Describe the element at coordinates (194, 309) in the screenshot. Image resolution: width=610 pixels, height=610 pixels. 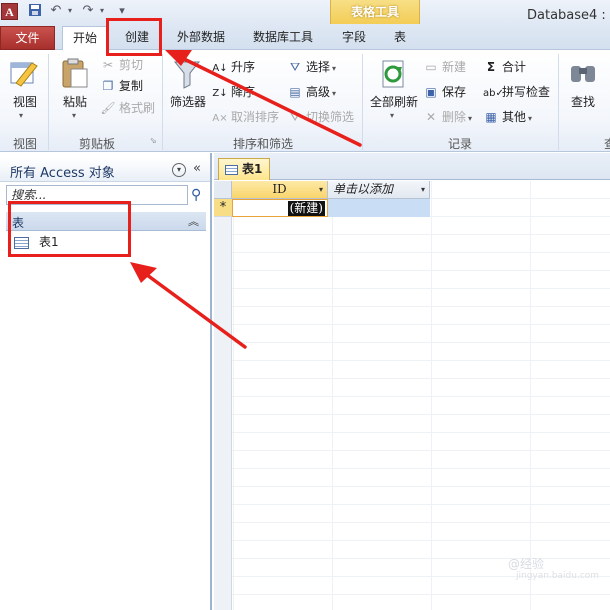
I see `arrow-to-table1` at that location.